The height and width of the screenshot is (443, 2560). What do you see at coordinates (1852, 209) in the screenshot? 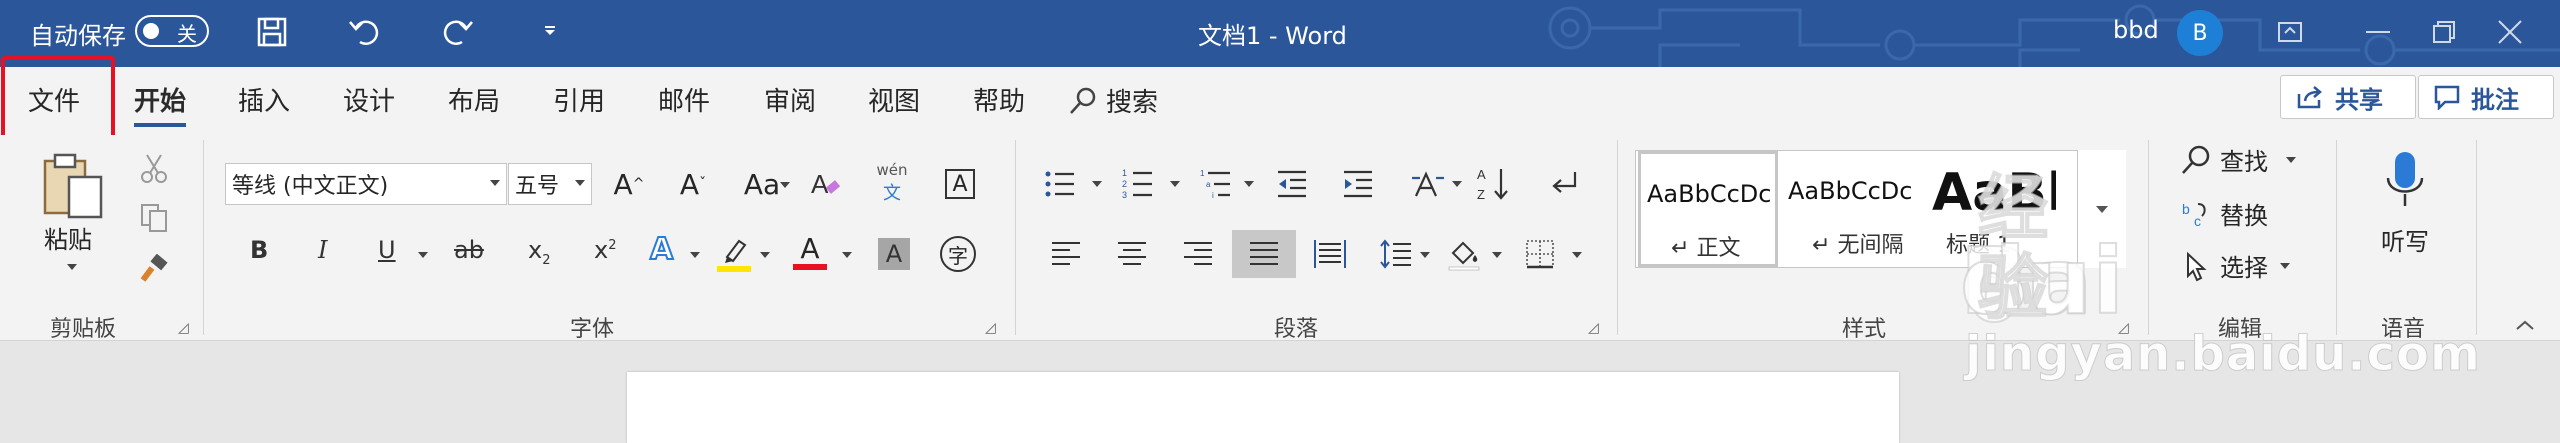
I see `style-item-no-spacing: AaBbCcDc ↵ 无间隔` at bounding box center [1852, 209].